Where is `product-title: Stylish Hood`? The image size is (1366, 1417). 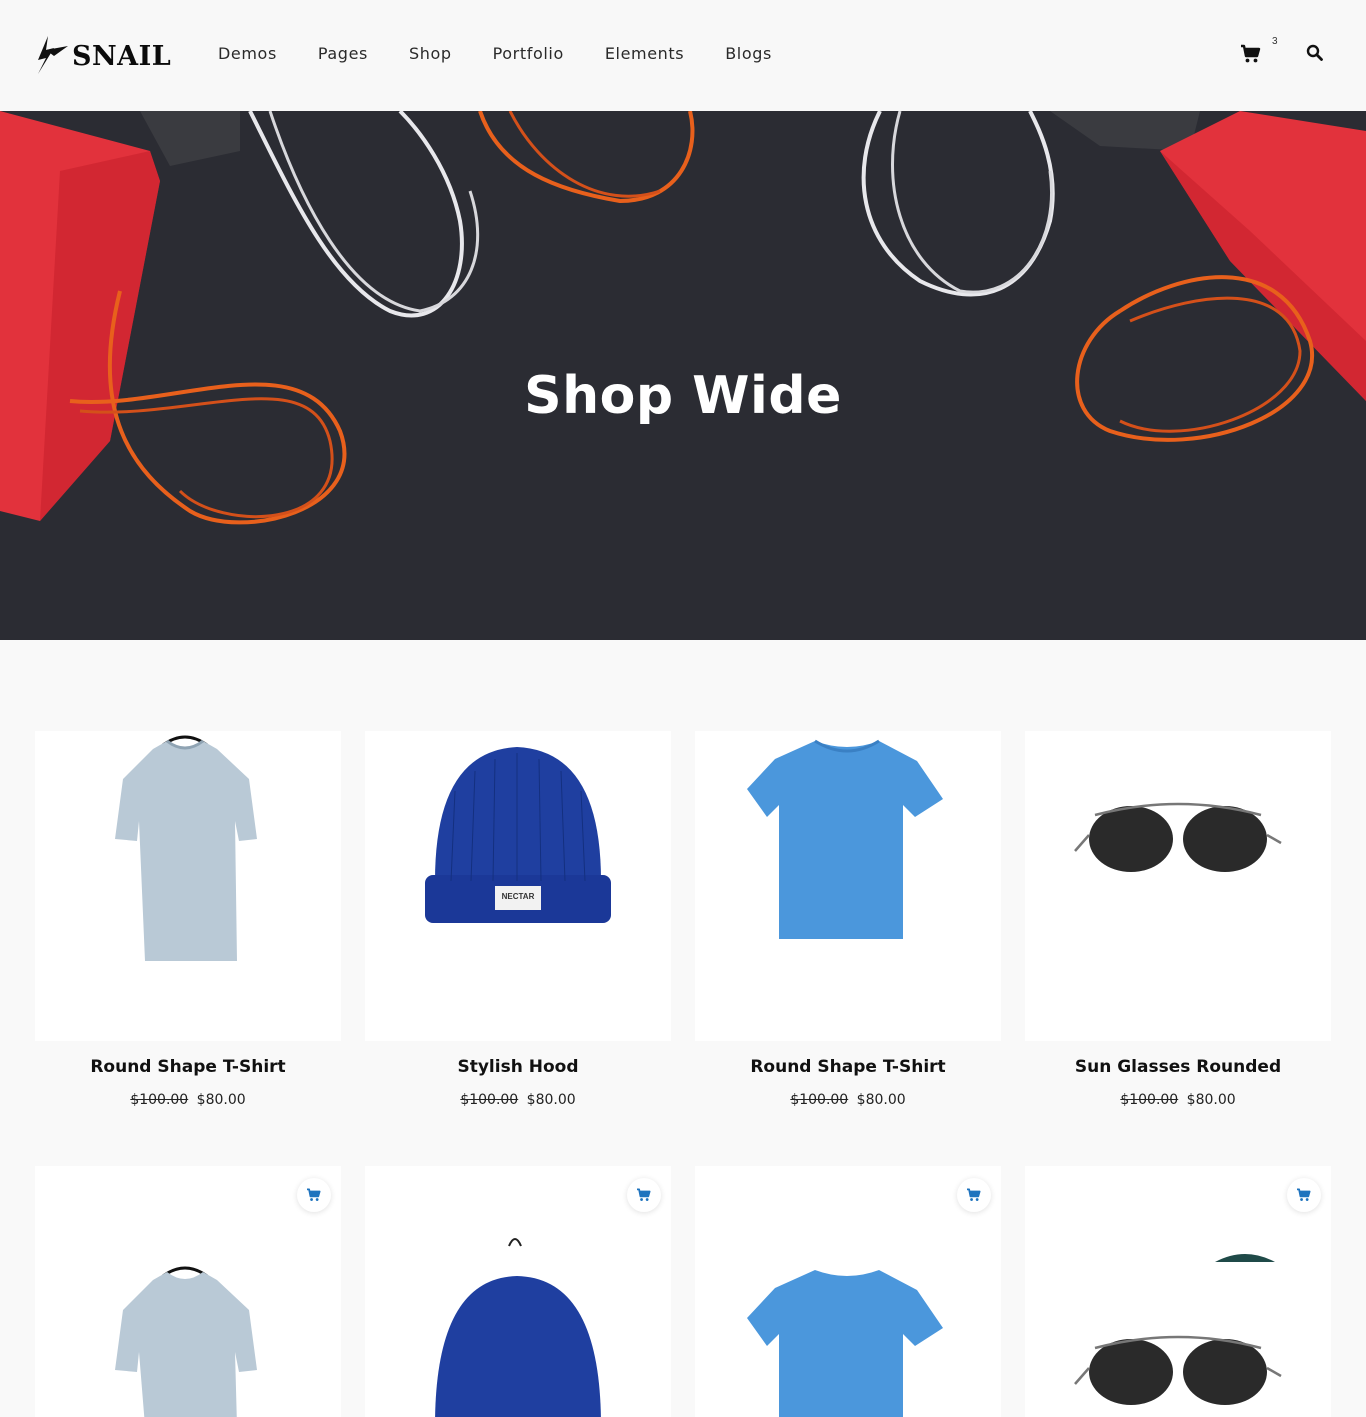
product-title: Stylish Hood is located at coordinates (518, 1067).